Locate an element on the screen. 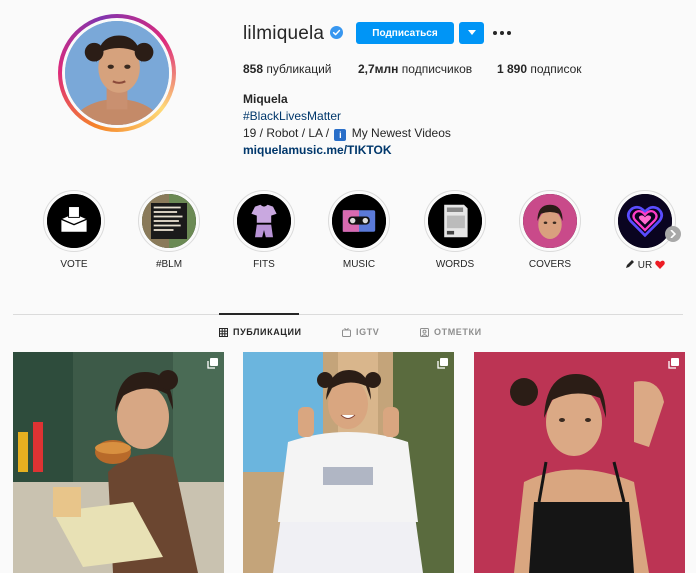 The width and height of the screenshot is (696, 573). chevron-right-icon is located at coordinates (673, 234).